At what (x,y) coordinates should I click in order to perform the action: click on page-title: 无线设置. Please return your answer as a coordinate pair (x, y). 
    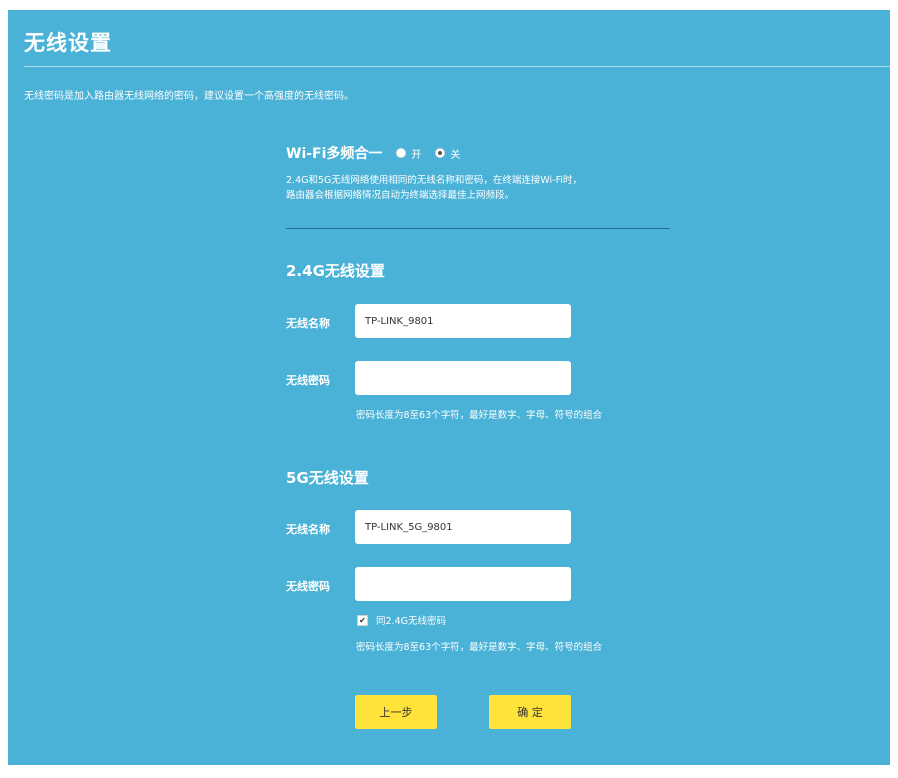
    Looking at the image, I should click on (68, 43).